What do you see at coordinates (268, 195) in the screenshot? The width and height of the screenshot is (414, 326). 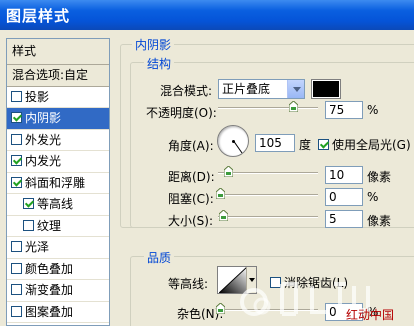 I see `choke-slider` at bounding box center [268, 195].